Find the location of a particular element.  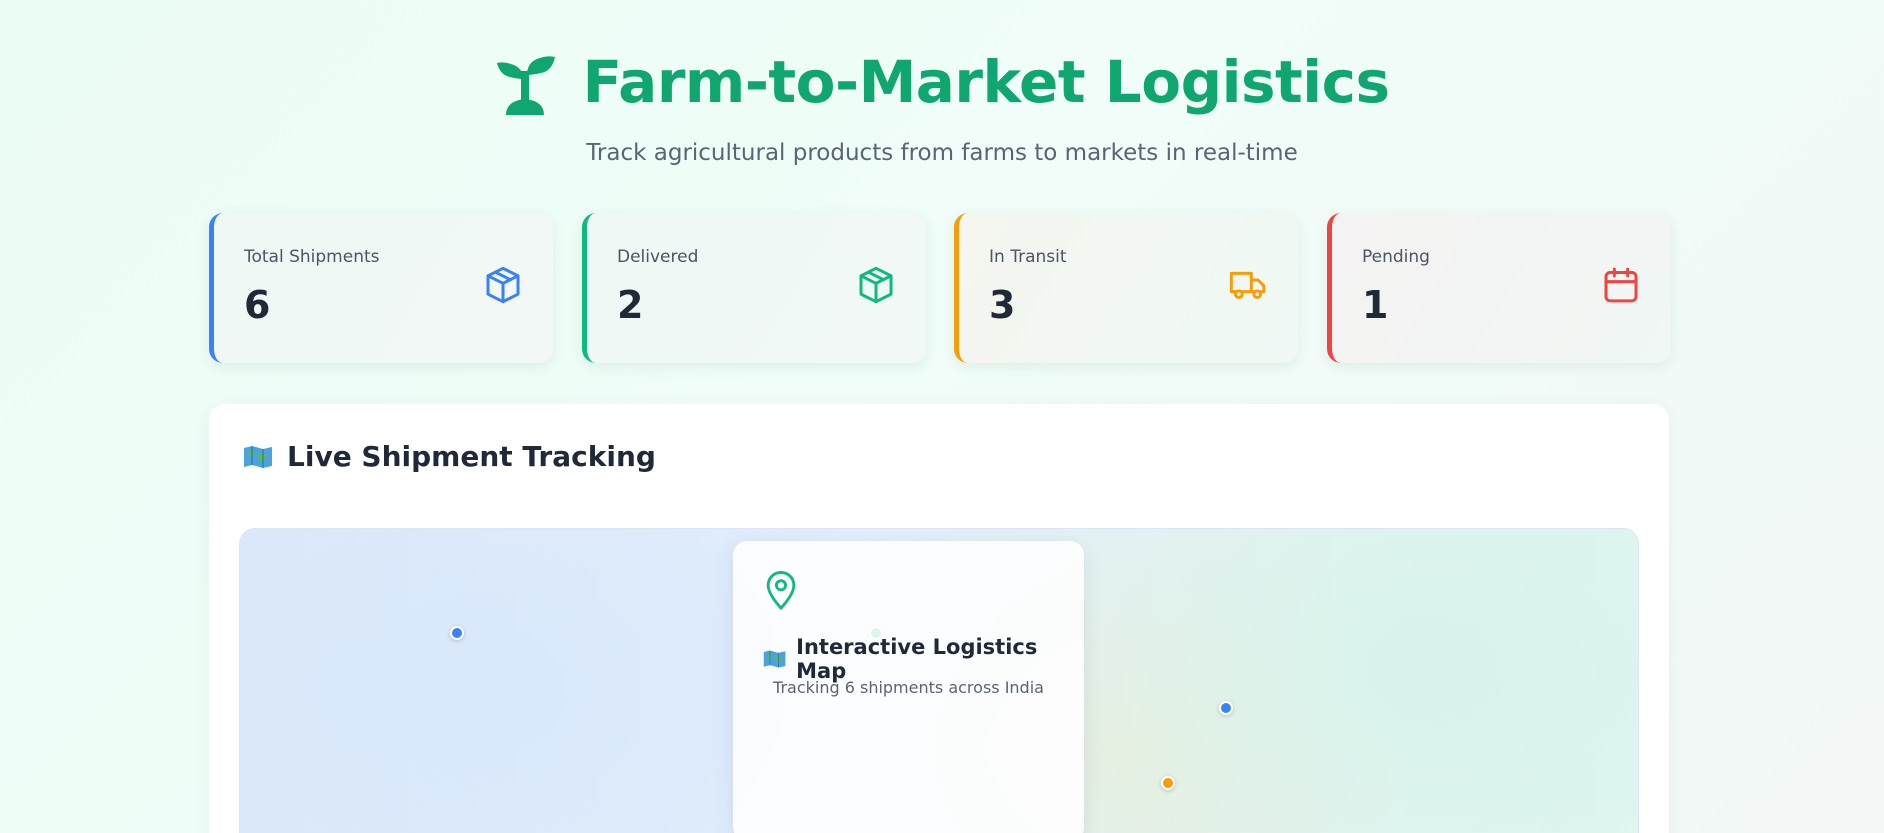

tracking-header: Live Shipment Tracking is located at coordinates (449, 456).